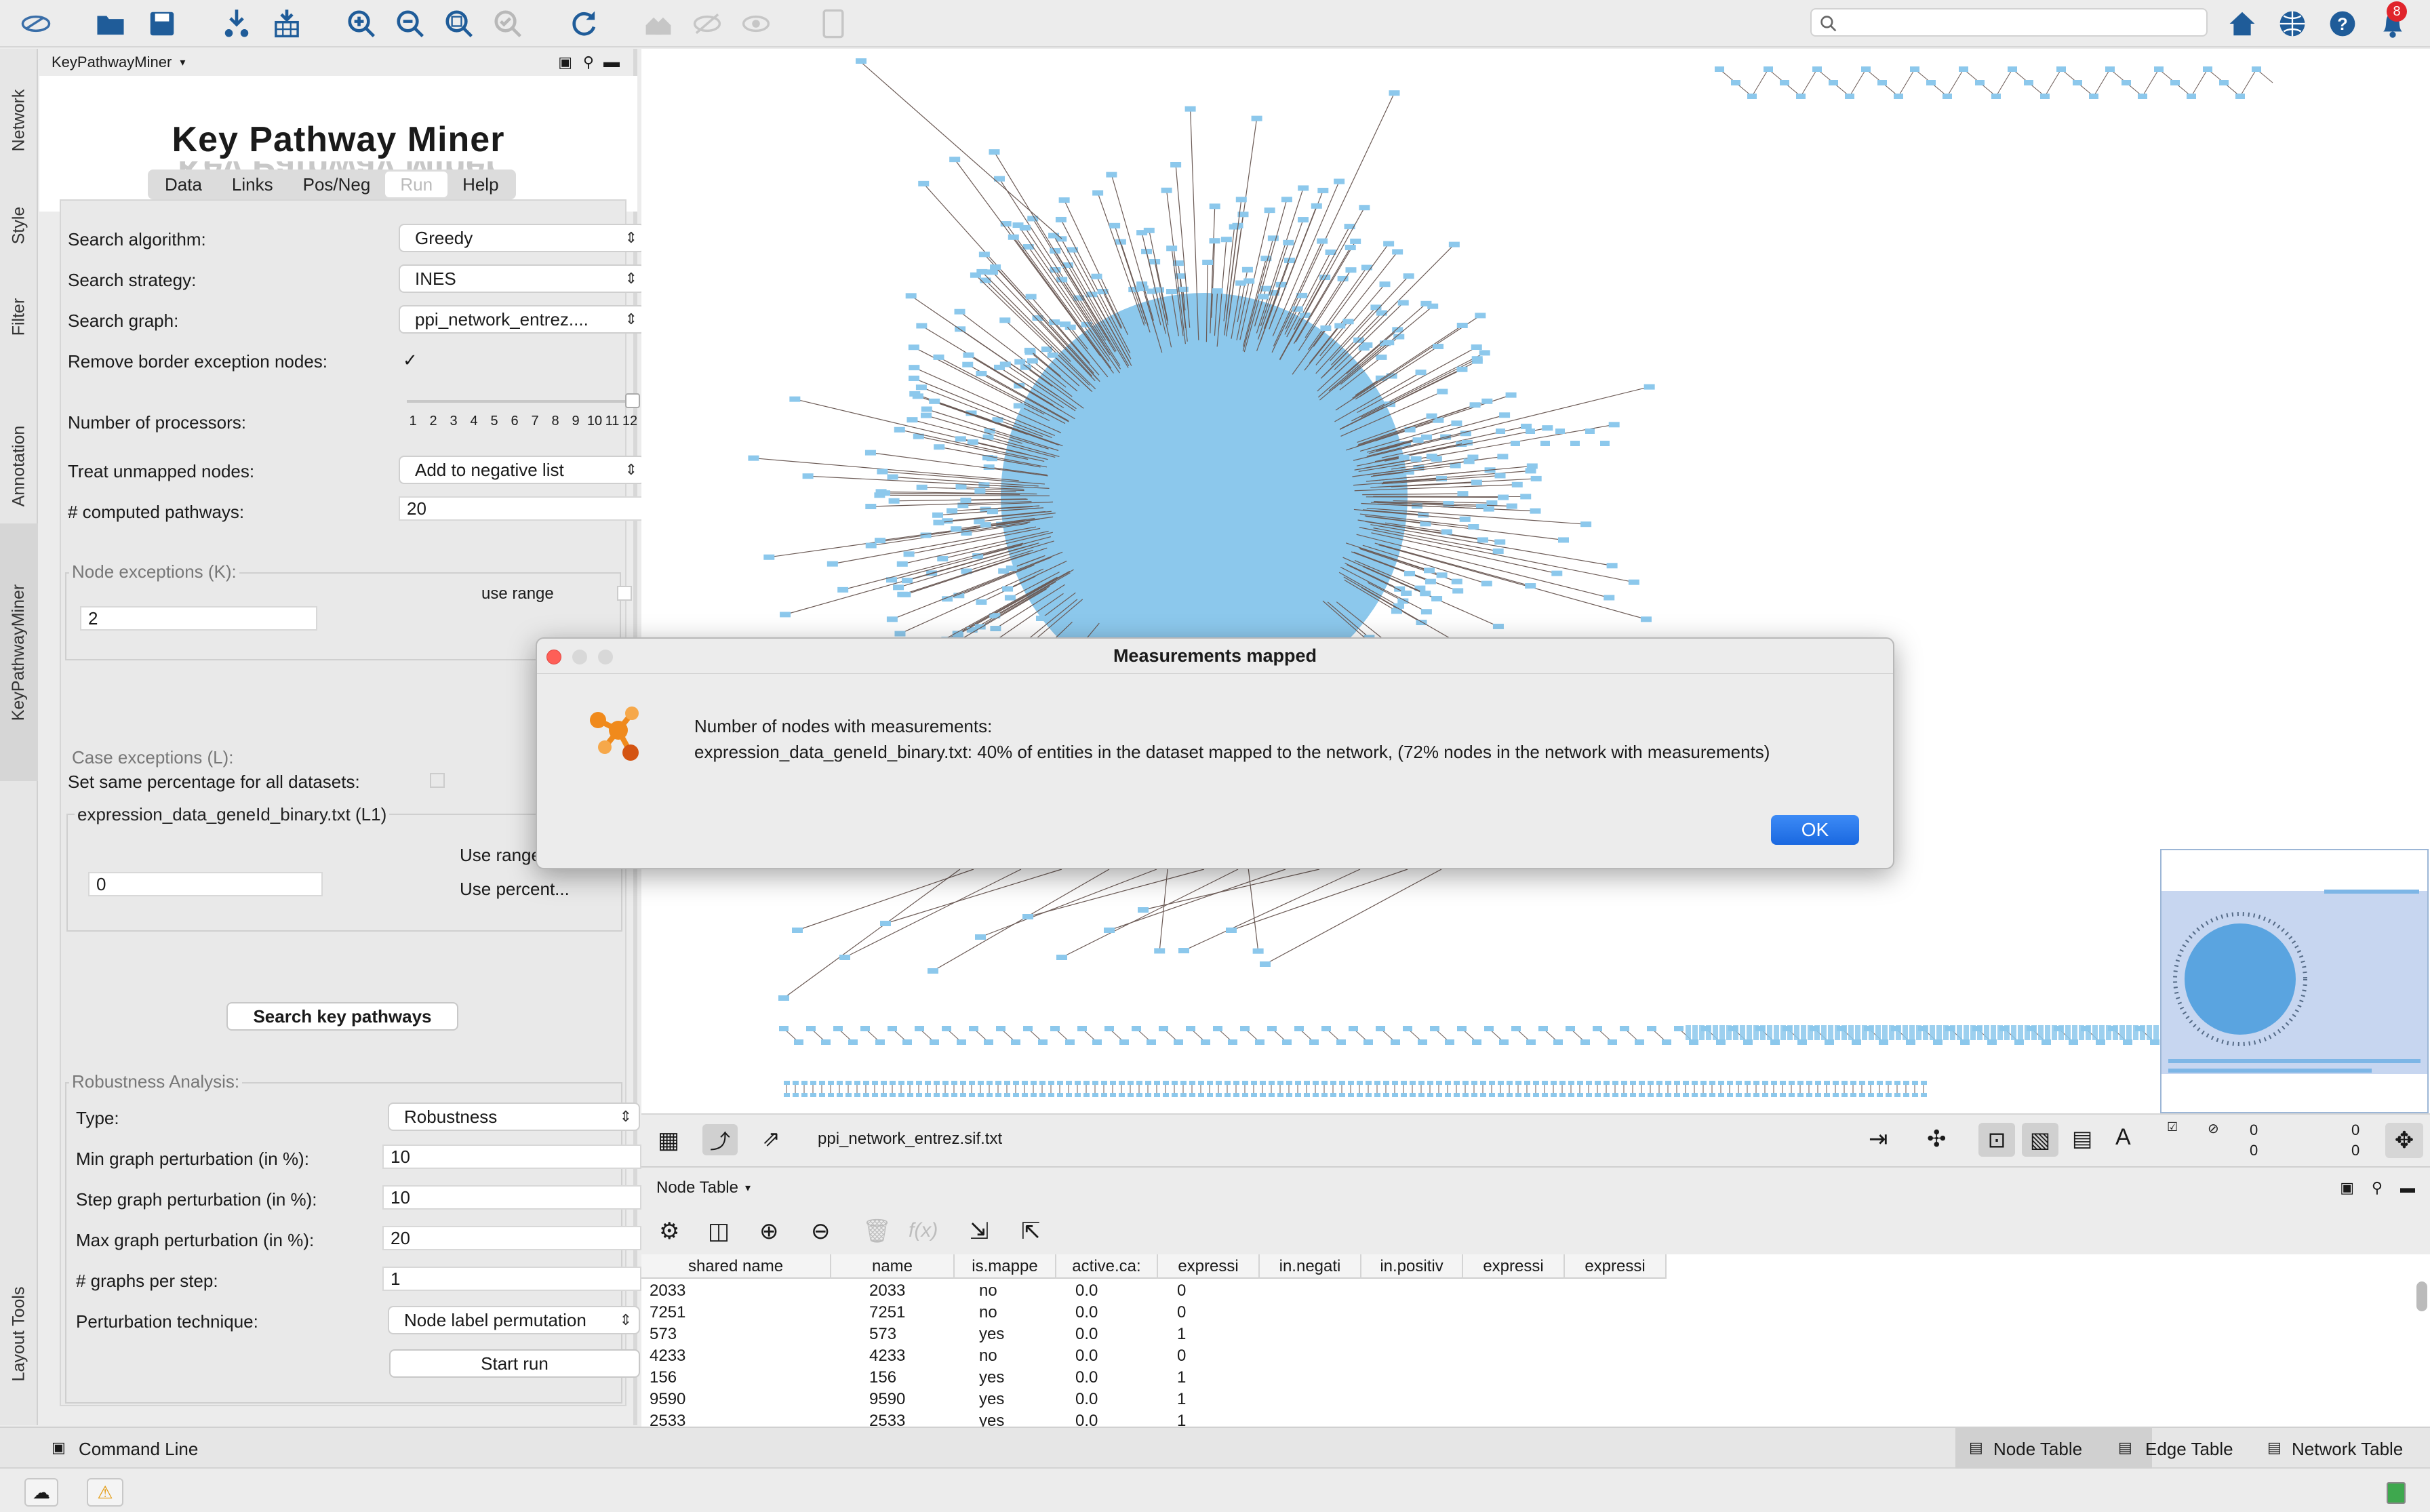 Image resolution: width=2430 pixels, height=1512 pixels. What do you see at coordinates (511, 1197) in the screenshot?
I see `step-perturbation-input: 10` at bounding box center [511, 1197].